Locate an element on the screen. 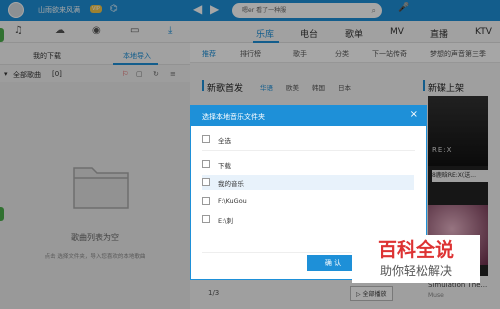 The height and width of the screenshot is (309, 500). close-icon: × is located at coordinates (414, 114).